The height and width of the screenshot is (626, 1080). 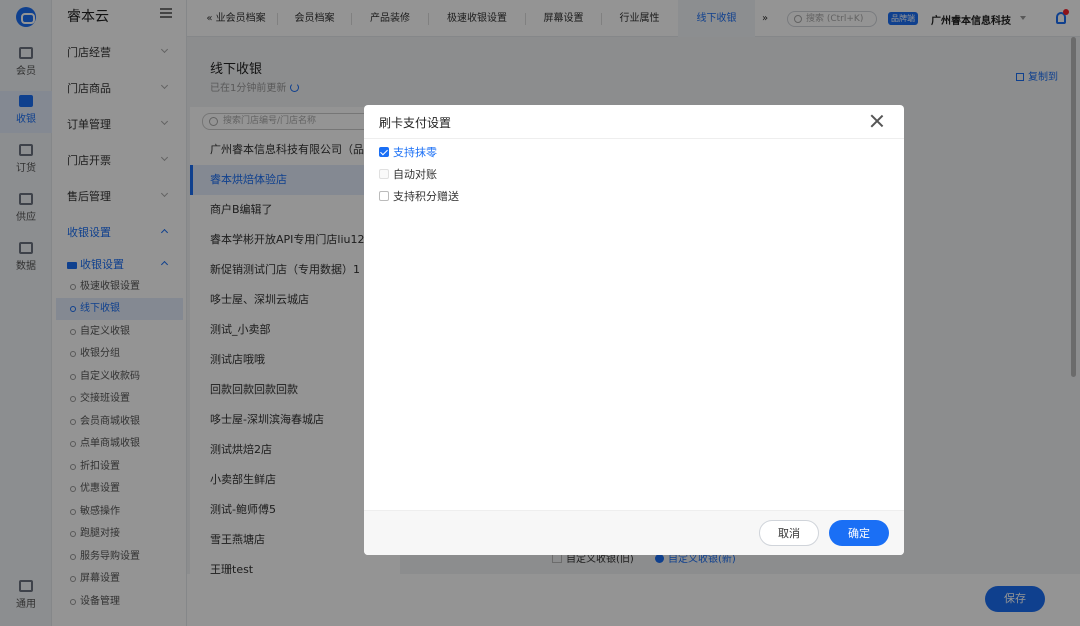 What do you see at coordinates (877, 121) in the screenshot?
I see `close-icon` at bounding box center [877, 121].